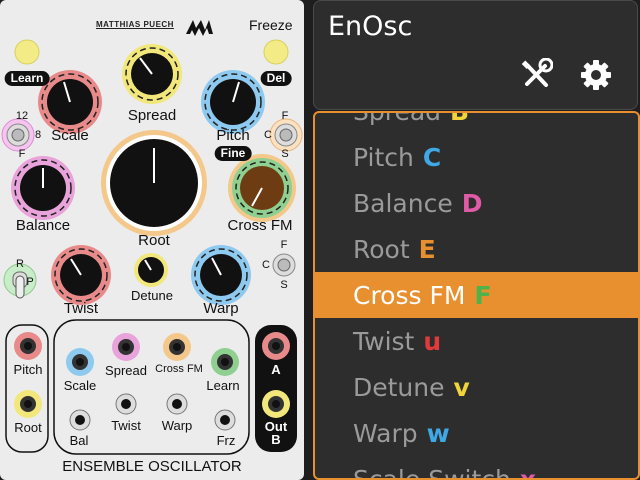 This screenshot has height=480, width=640. Describe the element at coordinates (81, 308) in the screenshot. I see `twist-label: Twist` at that location.